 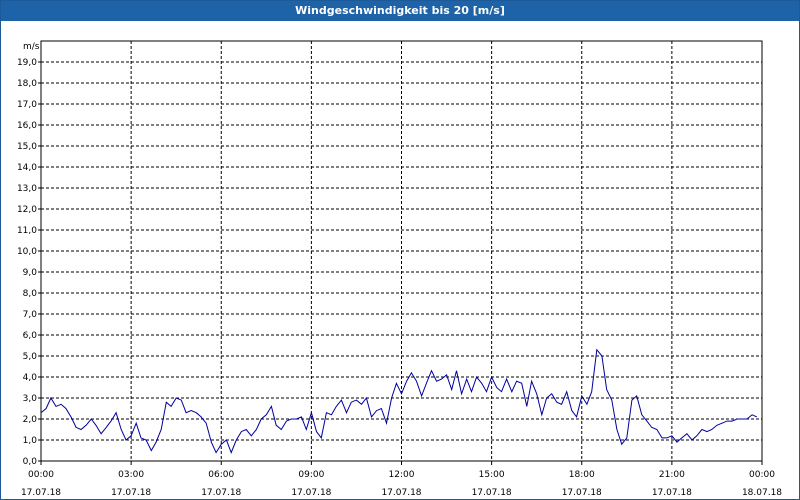 I want to click on y-tick-label: 15,0, so click(x=27, y=147).